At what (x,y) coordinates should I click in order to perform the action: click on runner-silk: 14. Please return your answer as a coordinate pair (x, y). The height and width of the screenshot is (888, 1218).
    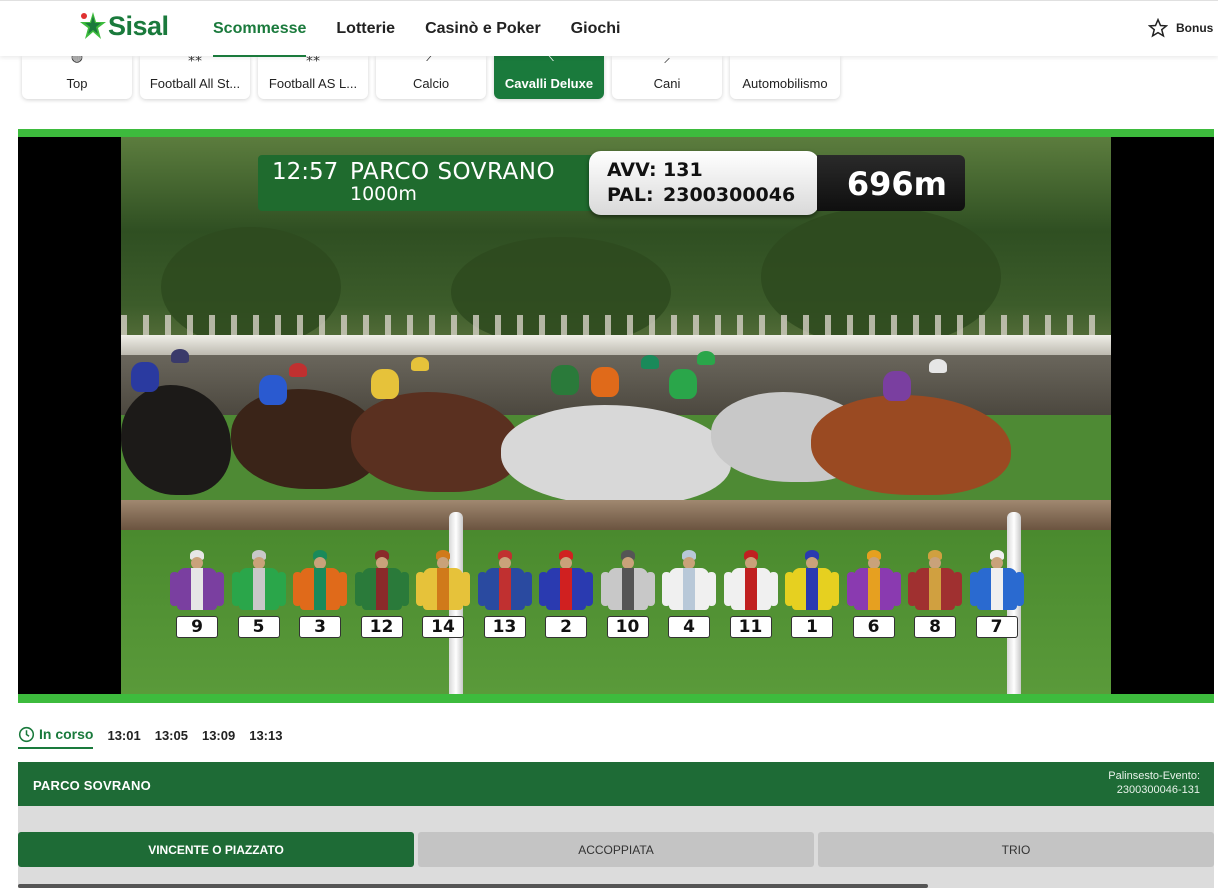
    Looking at the image, I should click on (443, 595).